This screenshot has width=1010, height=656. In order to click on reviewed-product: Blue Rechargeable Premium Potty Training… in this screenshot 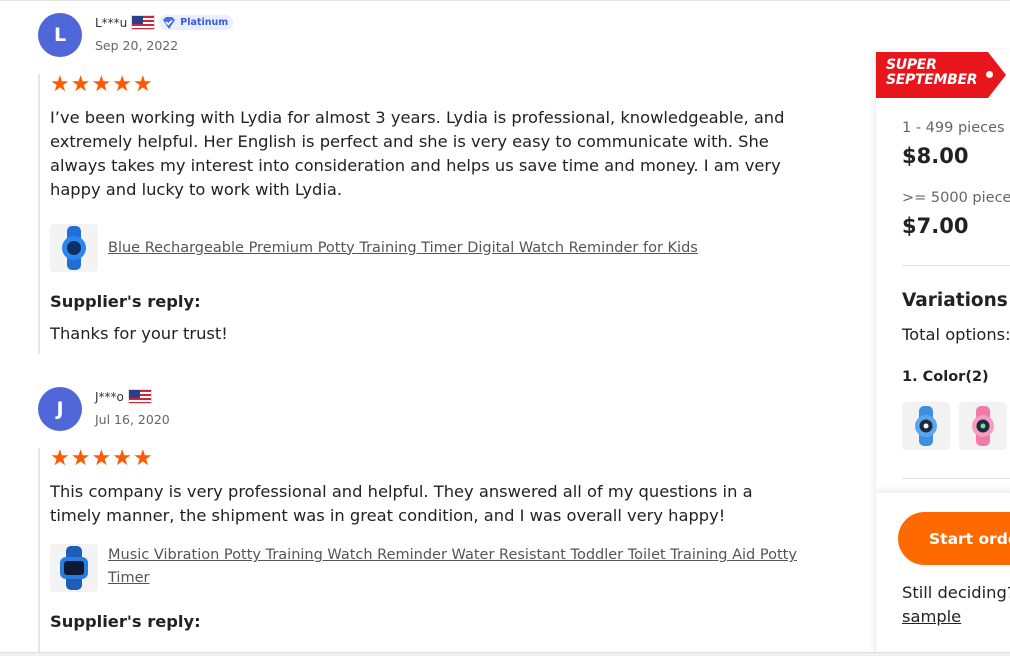, I will do `click(422, 248)`.